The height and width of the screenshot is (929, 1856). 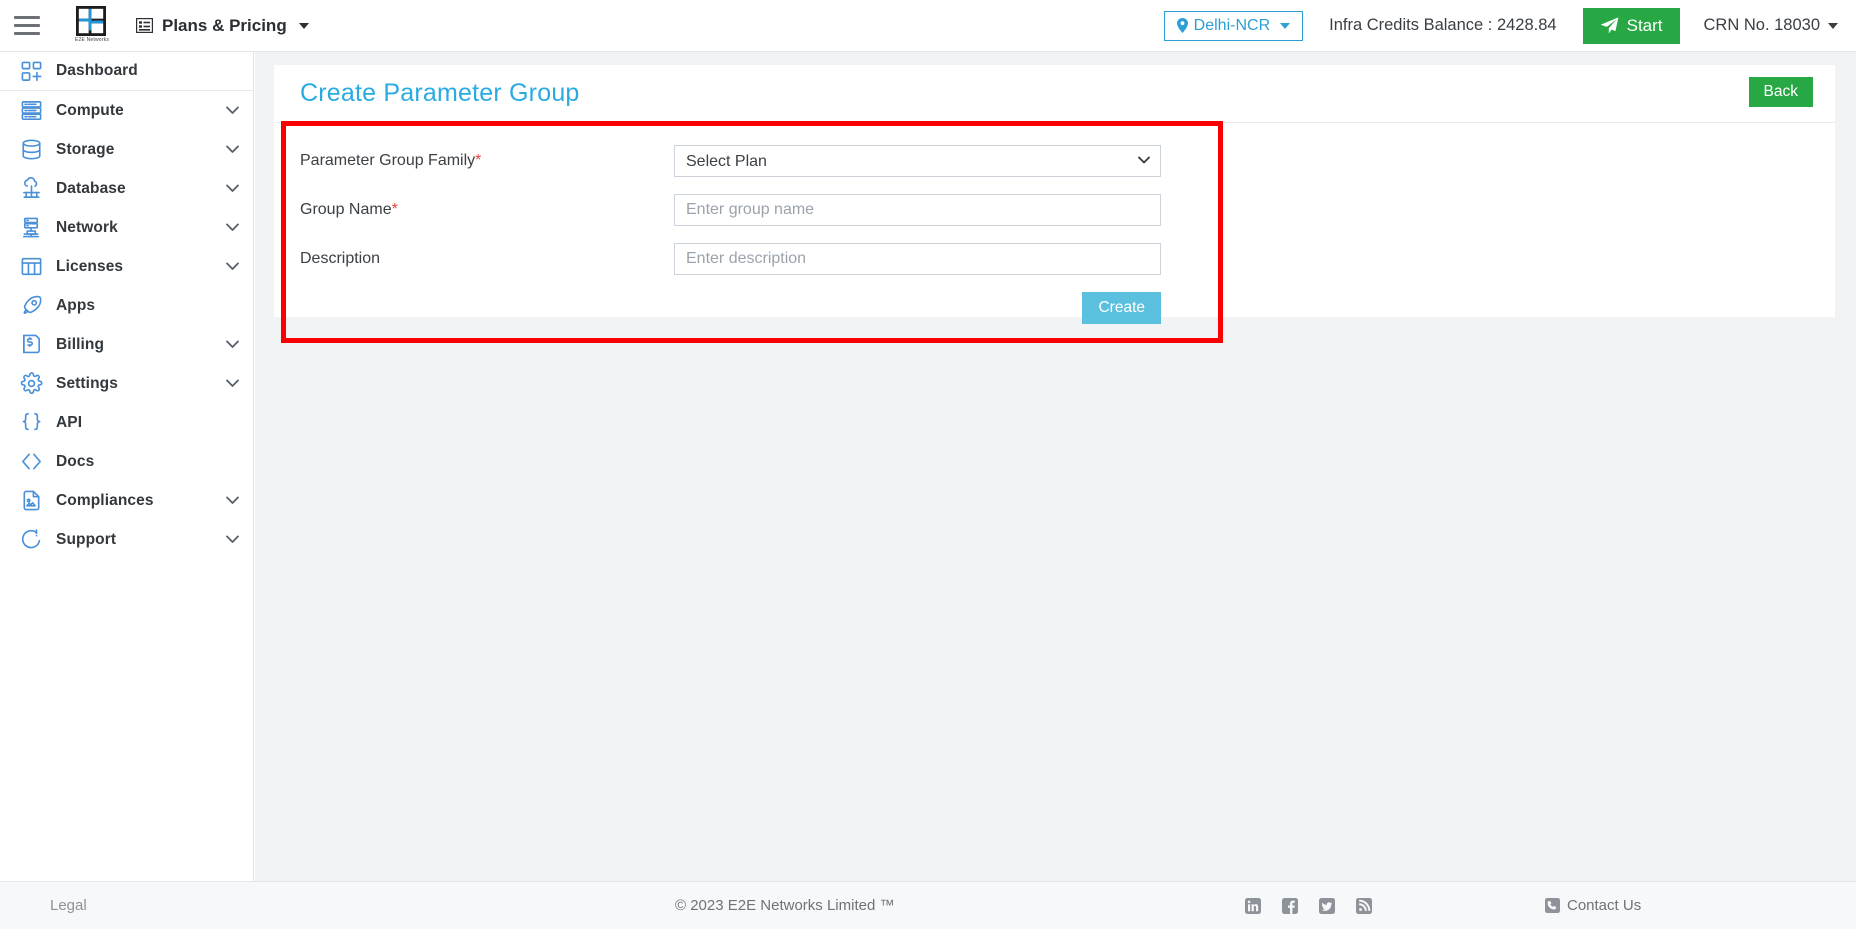 I want to click on linkedin-icon, so click(x=1253, y=905).